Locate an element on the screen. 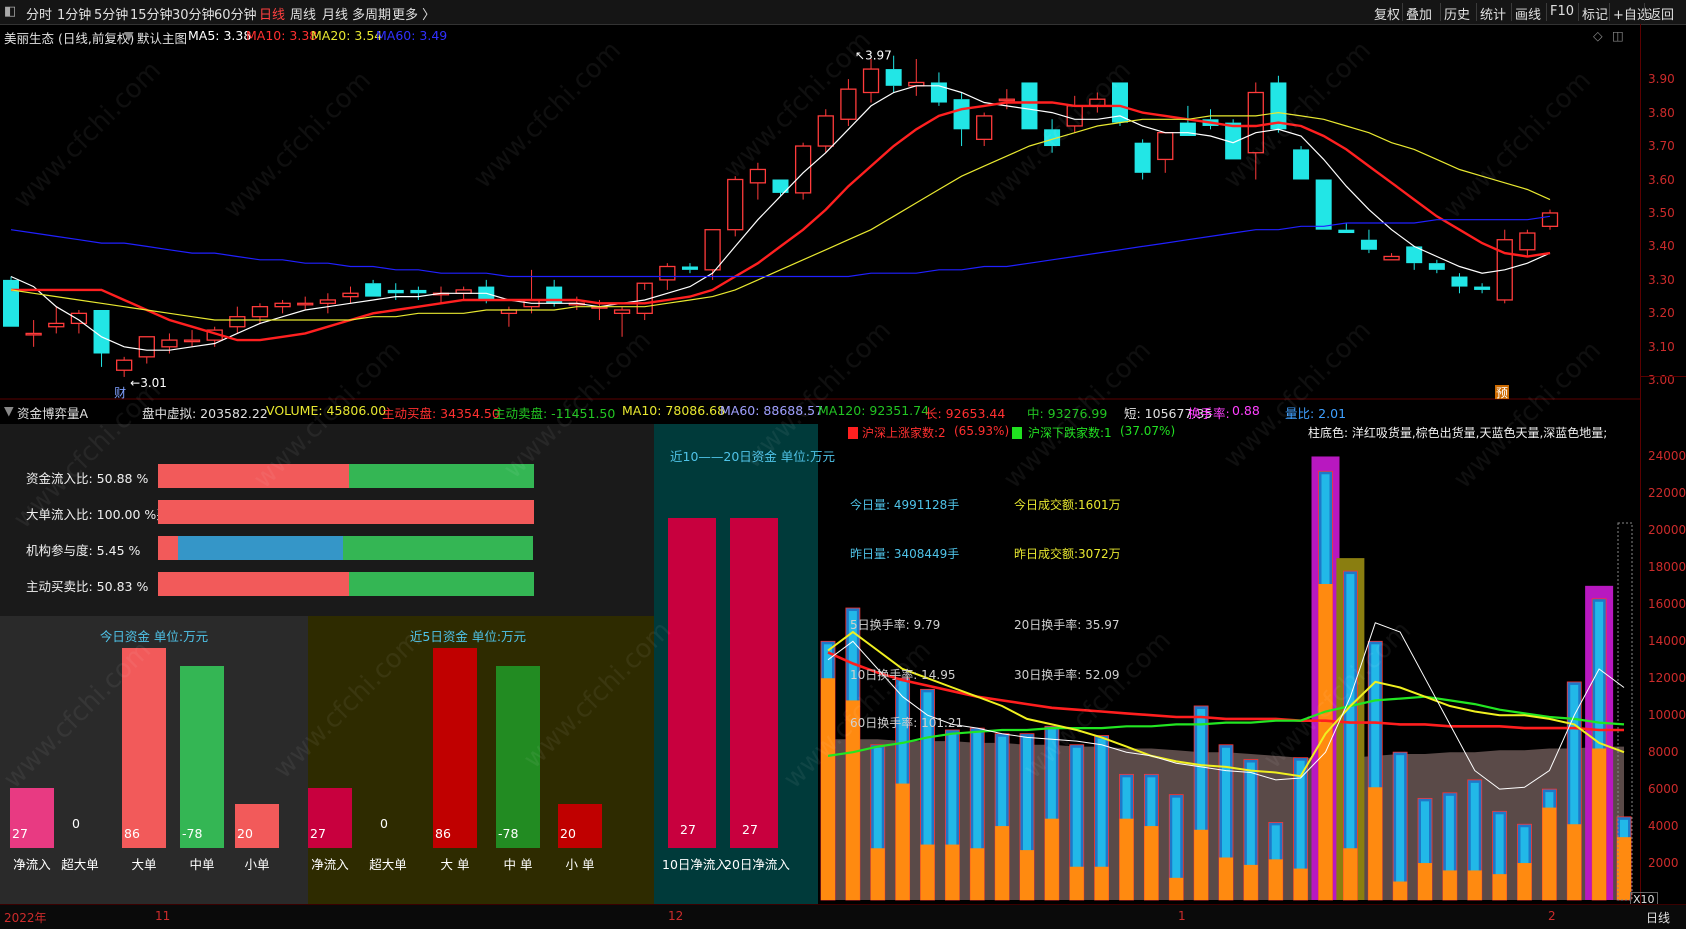  toolbar-item-0: 分时 is located at coordinates (39, 13).